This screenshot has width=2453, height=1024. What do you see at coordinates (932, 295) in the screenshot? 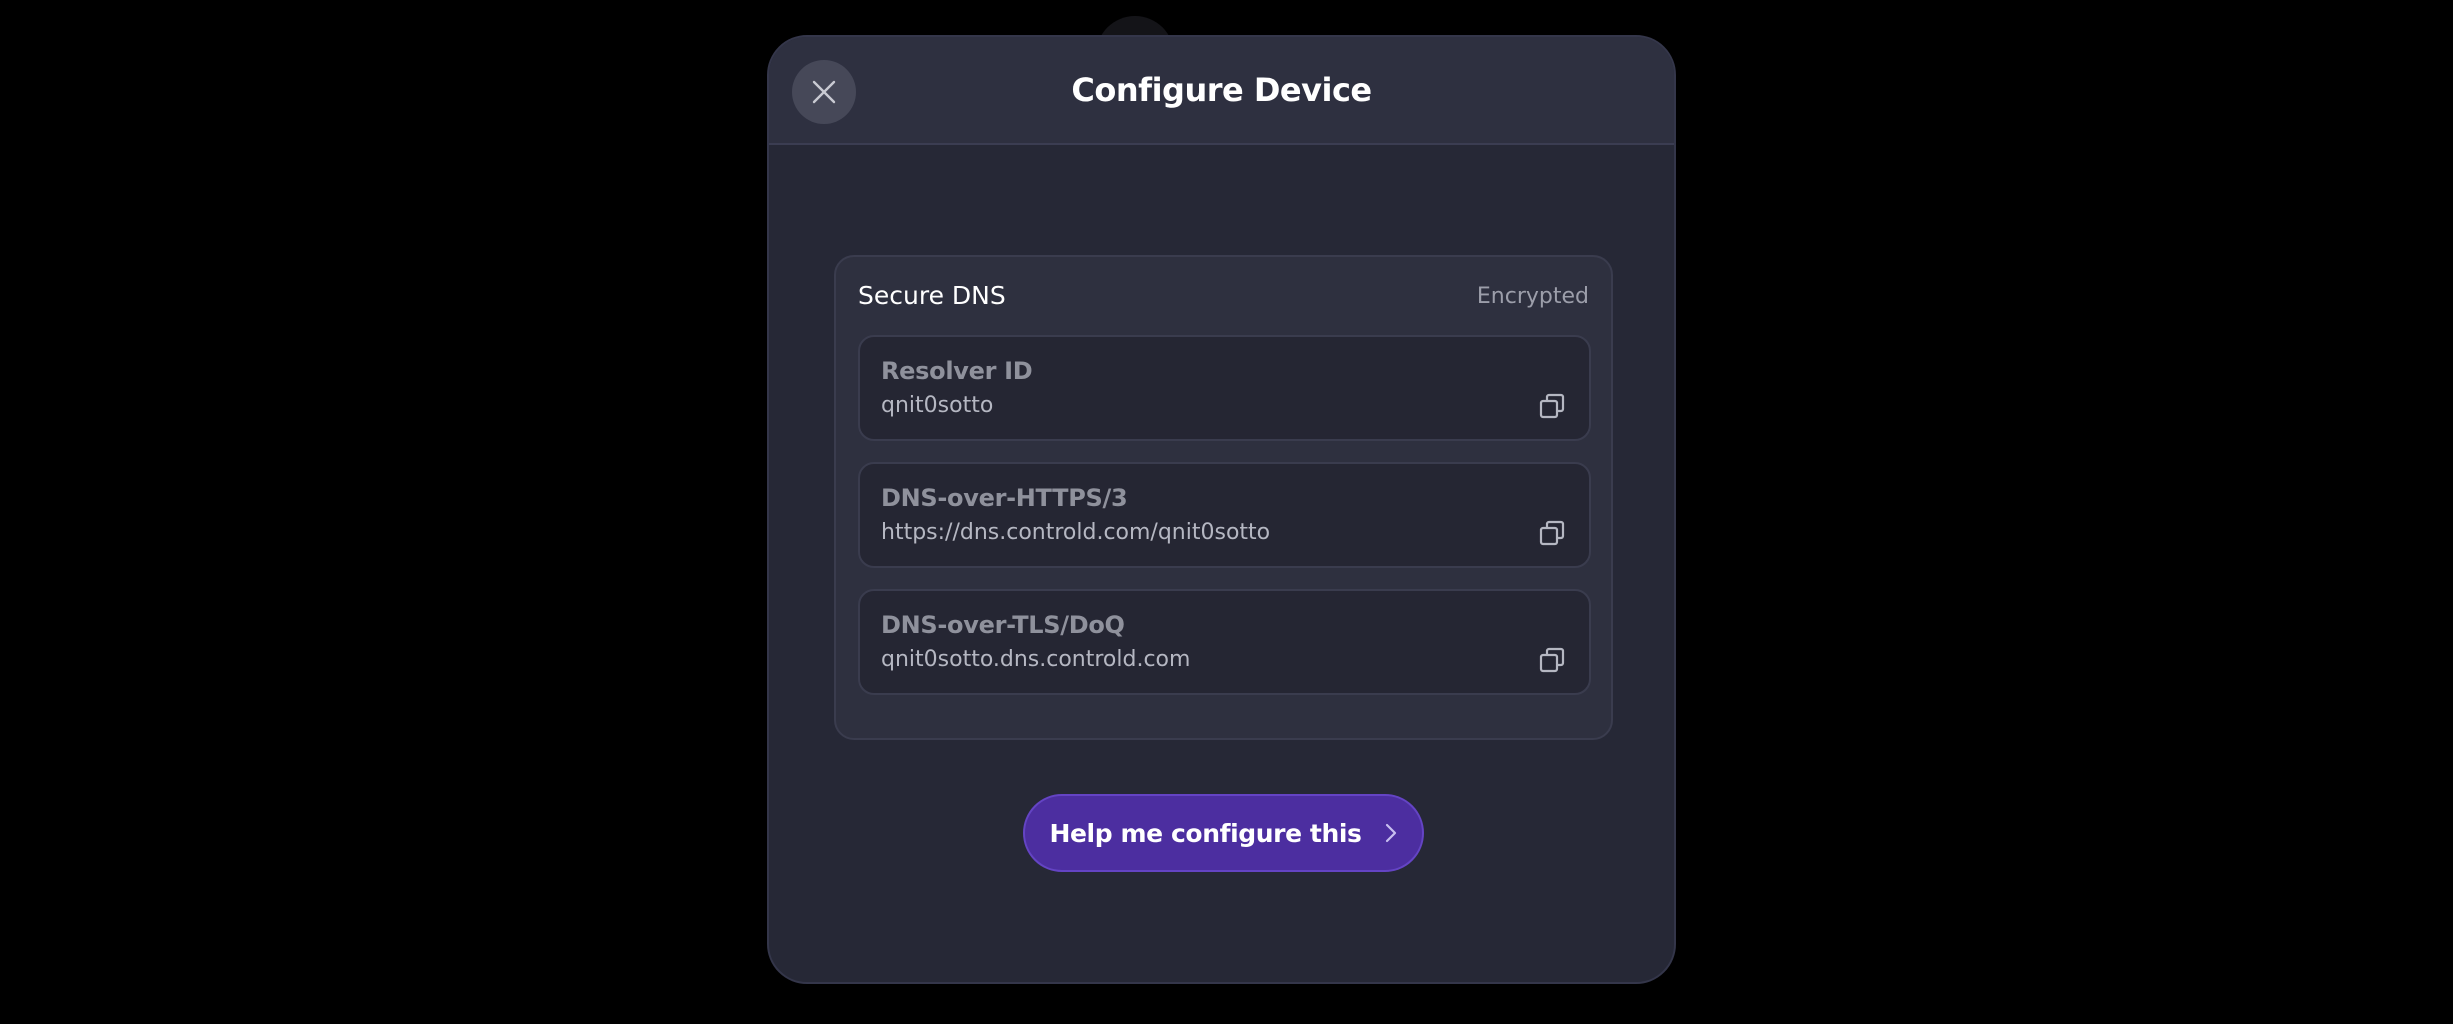
I see `secure-dns-title: Secure DNS` at bounding box center [932, 295].